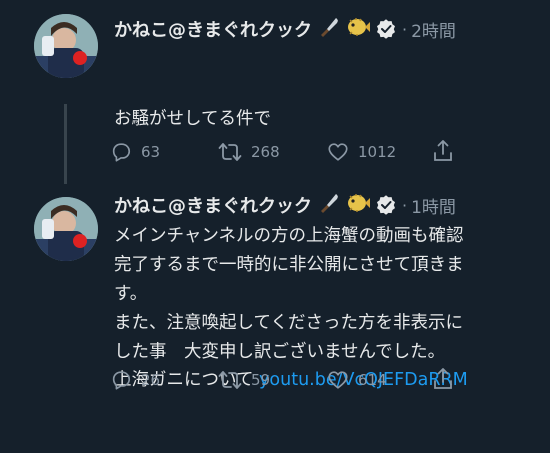 Image resolution: width=550 pixels, height=453 pixels. Describe the element at coordinates (433, 205) in the screenshot. I see `timestamp: 1時間` at that location.